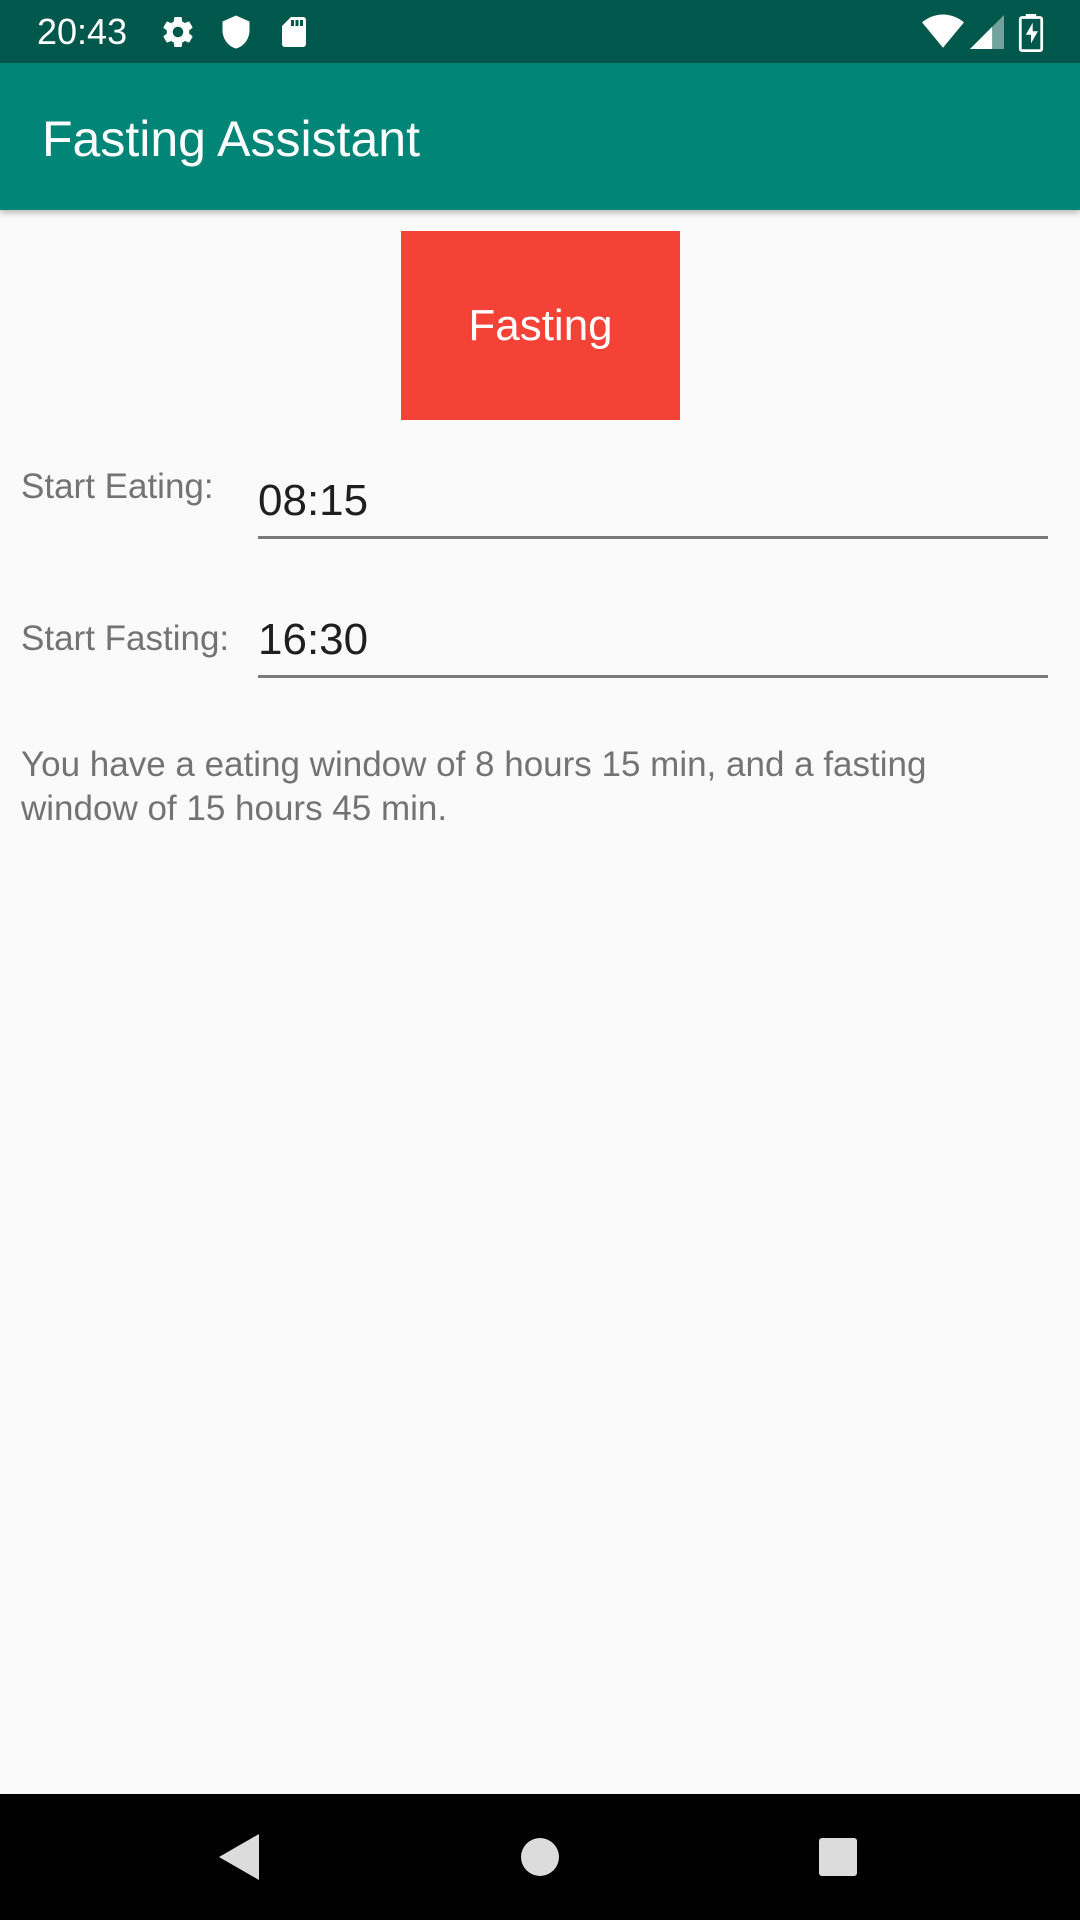 Image resolution: width=1080 pixels, height=1920 pixels. What do you see at coordinates (178, 32) in the screenshot?
I see `gear-icon` at bounding box center [178, 32].